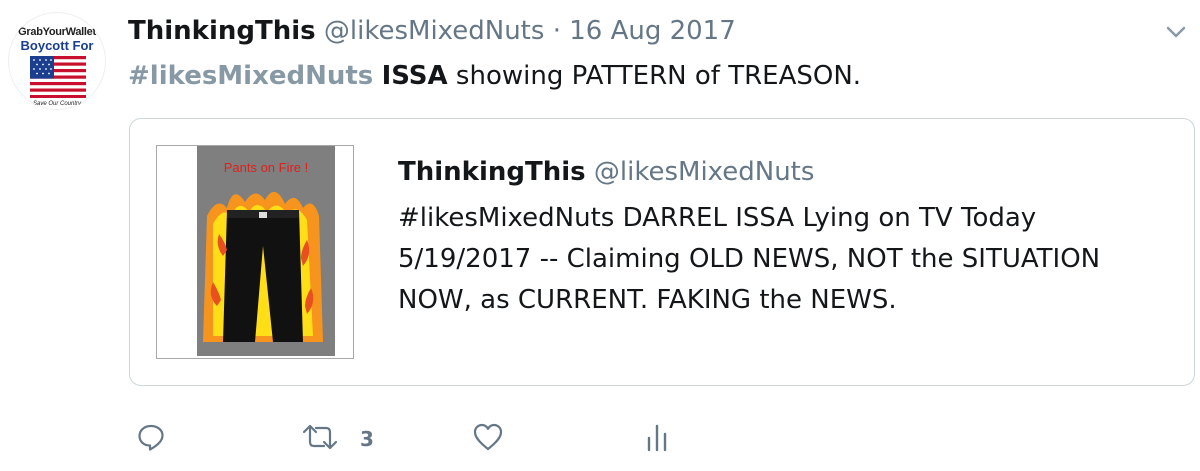  I want to click on retweet-icon, so click(320, 437).